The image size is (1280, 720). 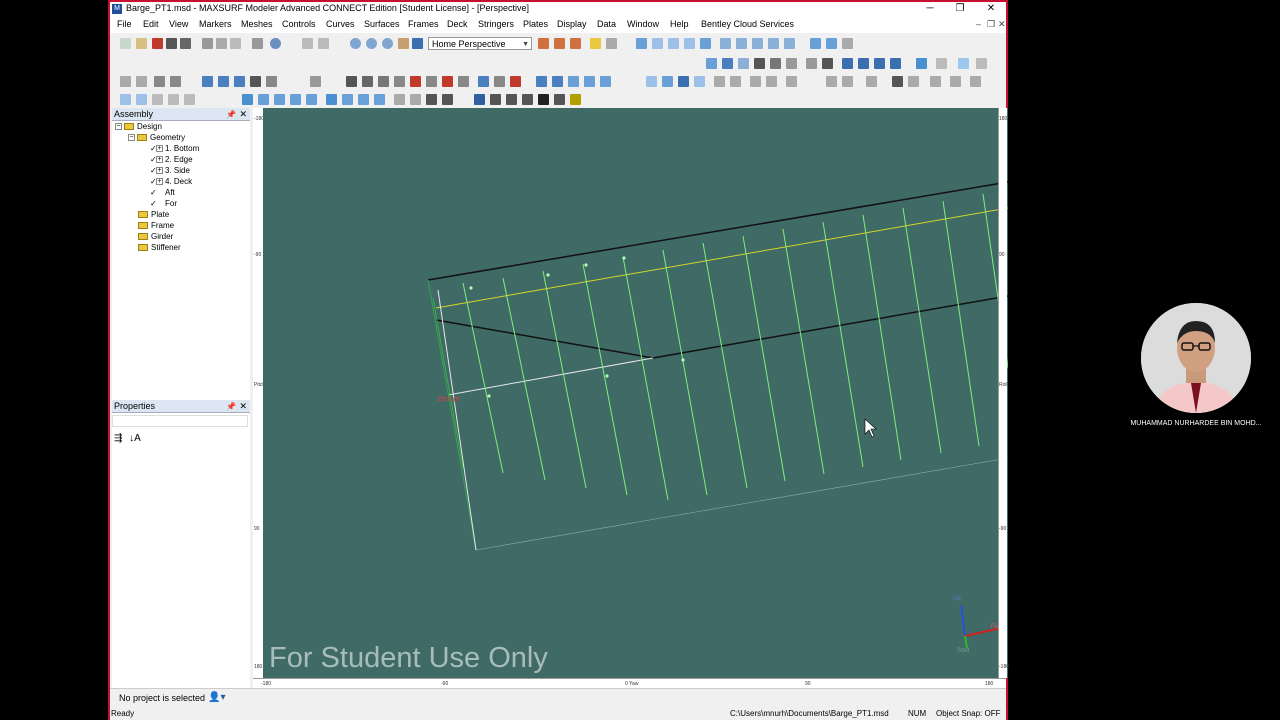 What do you see at coordinates (383, 81) in the screenshot?
I see `intersect-icon` at bounding box center [383, 81].